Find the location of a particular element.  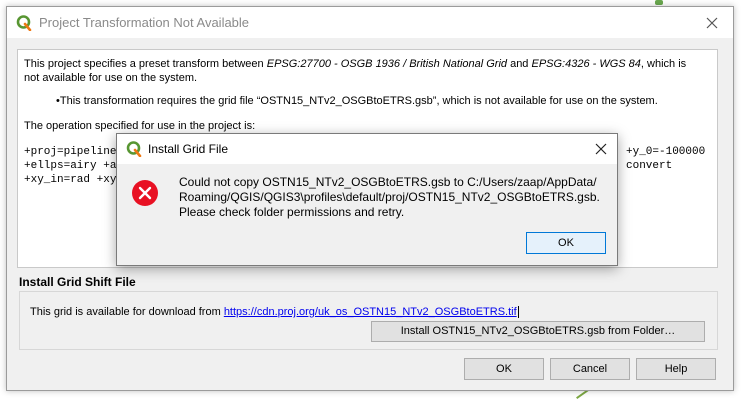

code-line: convert is located at coordinates (649, 166).